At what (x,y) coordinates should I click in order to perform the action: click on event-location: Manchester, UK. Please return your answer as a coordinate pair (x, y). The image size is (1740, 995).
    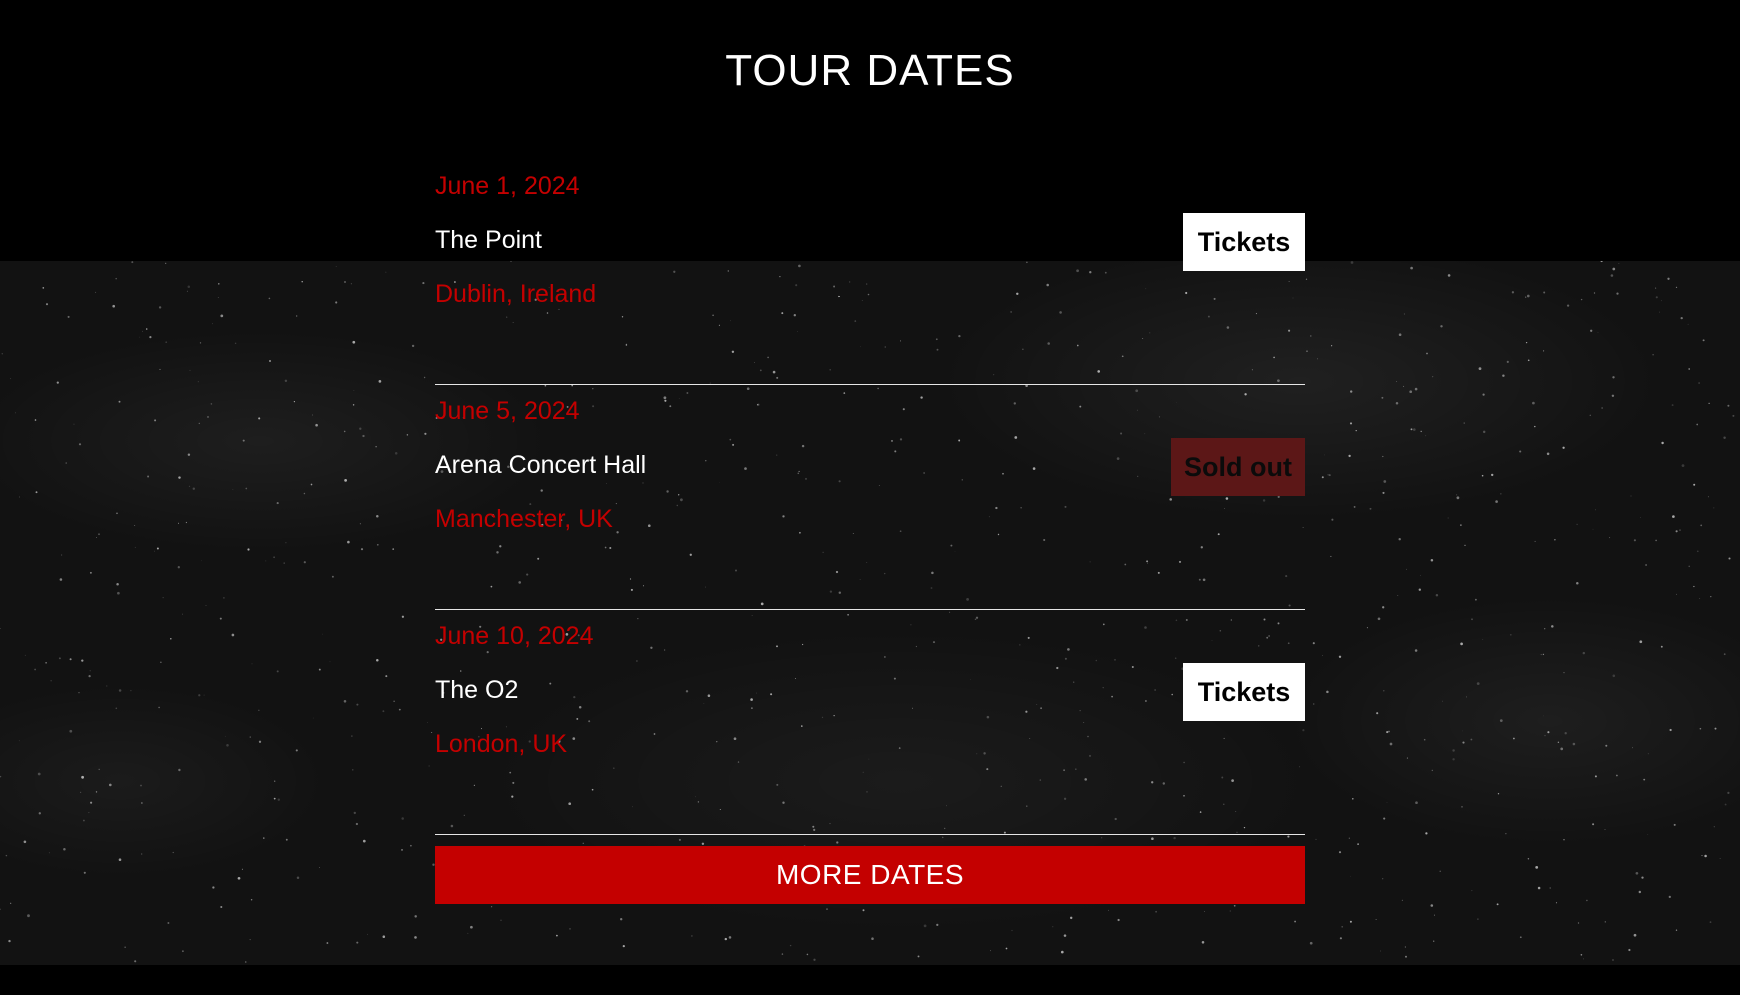
    Looking at the image, I should click on (524, 519).